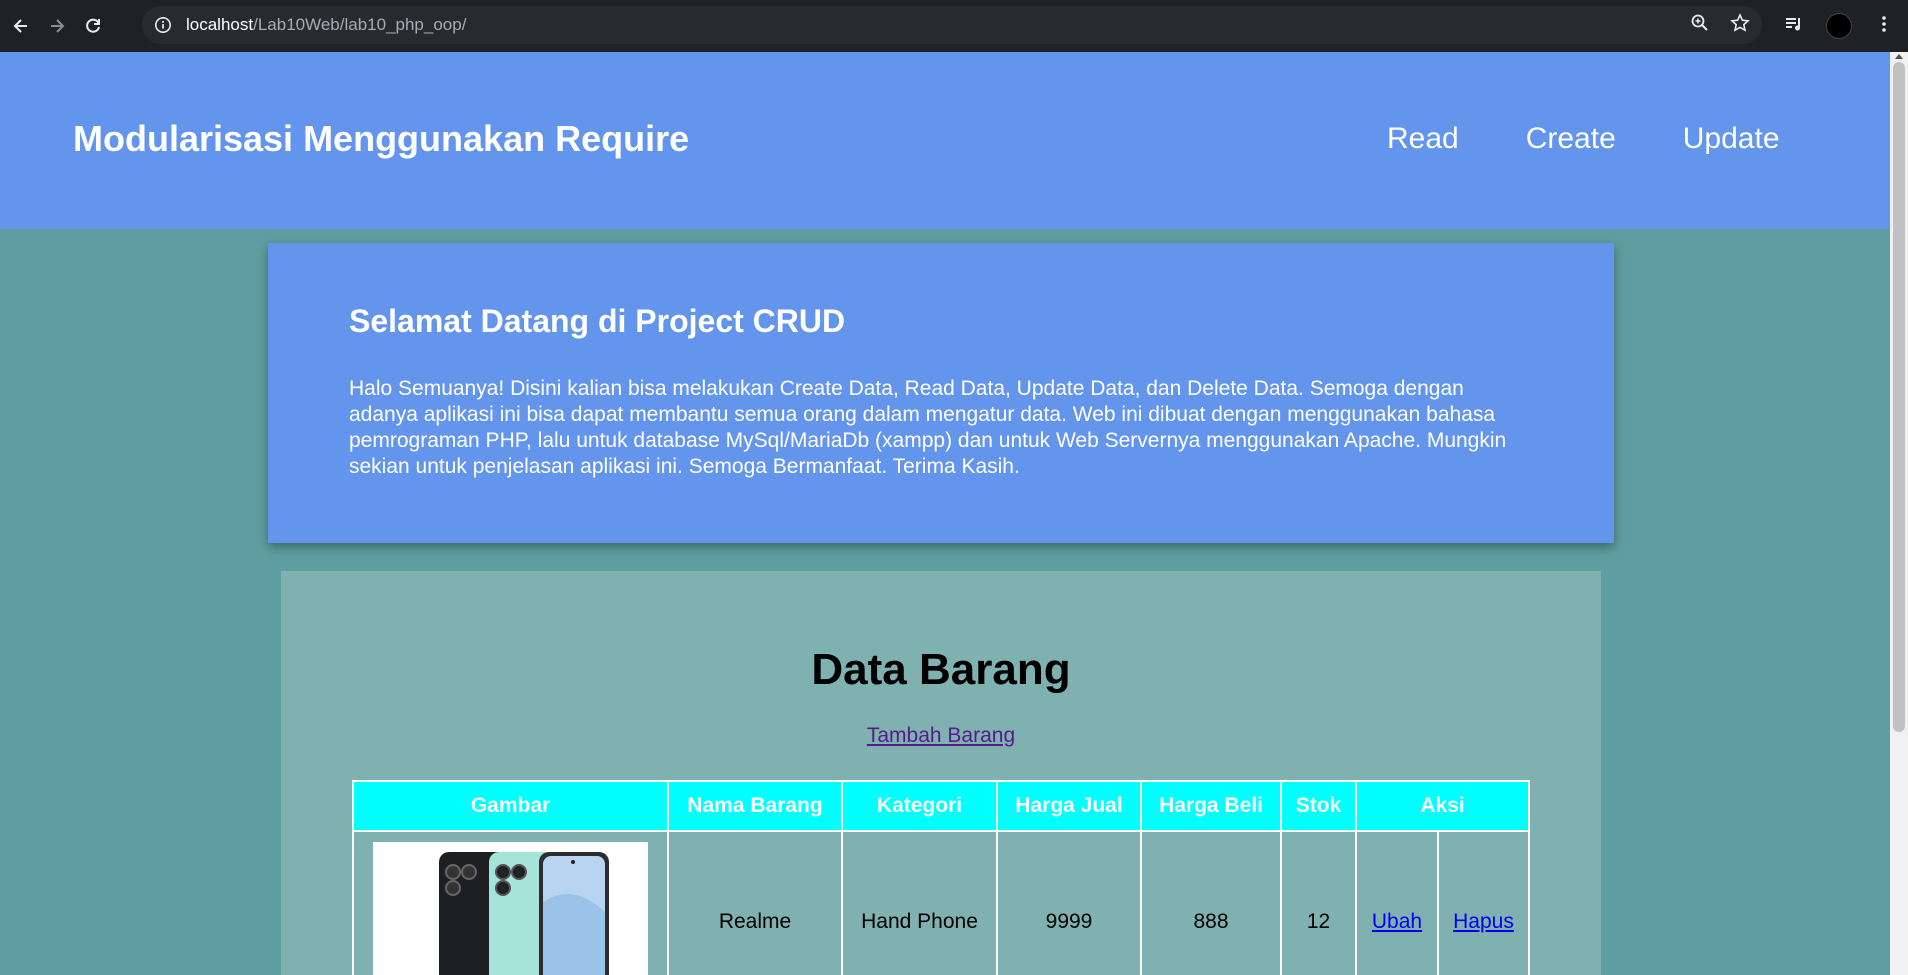 The width and height of the screenshot is (1908, 975). I want to click on cell-harga-jual: 9999, so click(1069, 902).